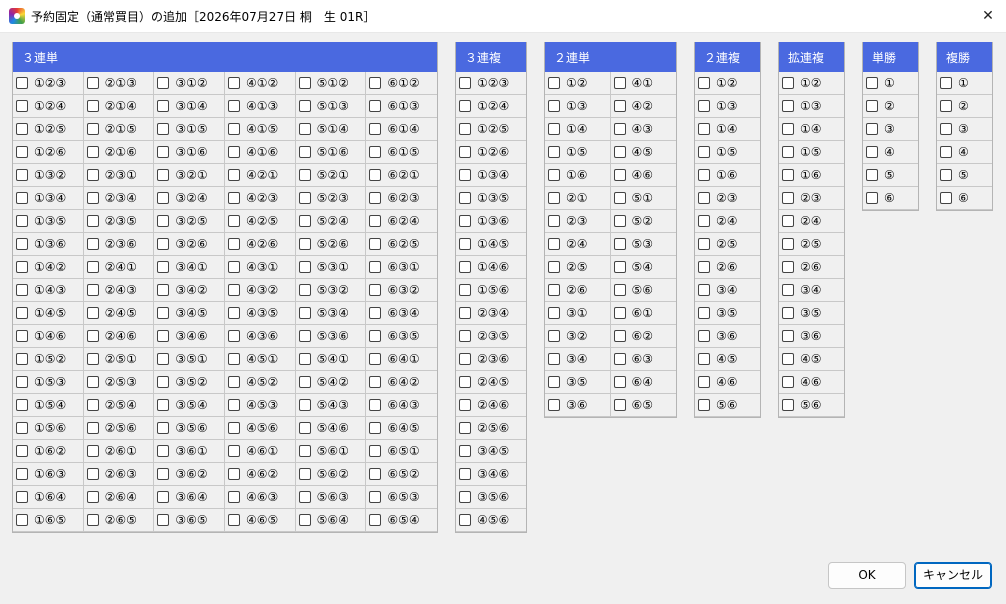 Image resolution: width=1006 pixels, height=604 pixels. I want to click on bet-option-tansho: ⑥, so click(890, 198).